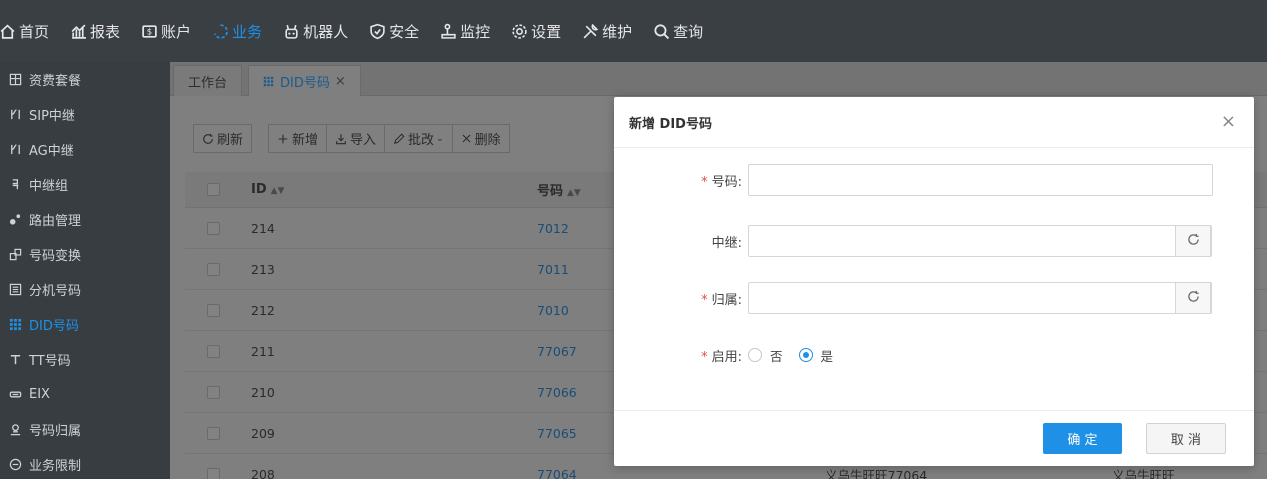 This screenshot has width=1267, height=479. Describe the element at coordinates (553, 228) in the screenshot. I see `cell-number: 7012` at that location.